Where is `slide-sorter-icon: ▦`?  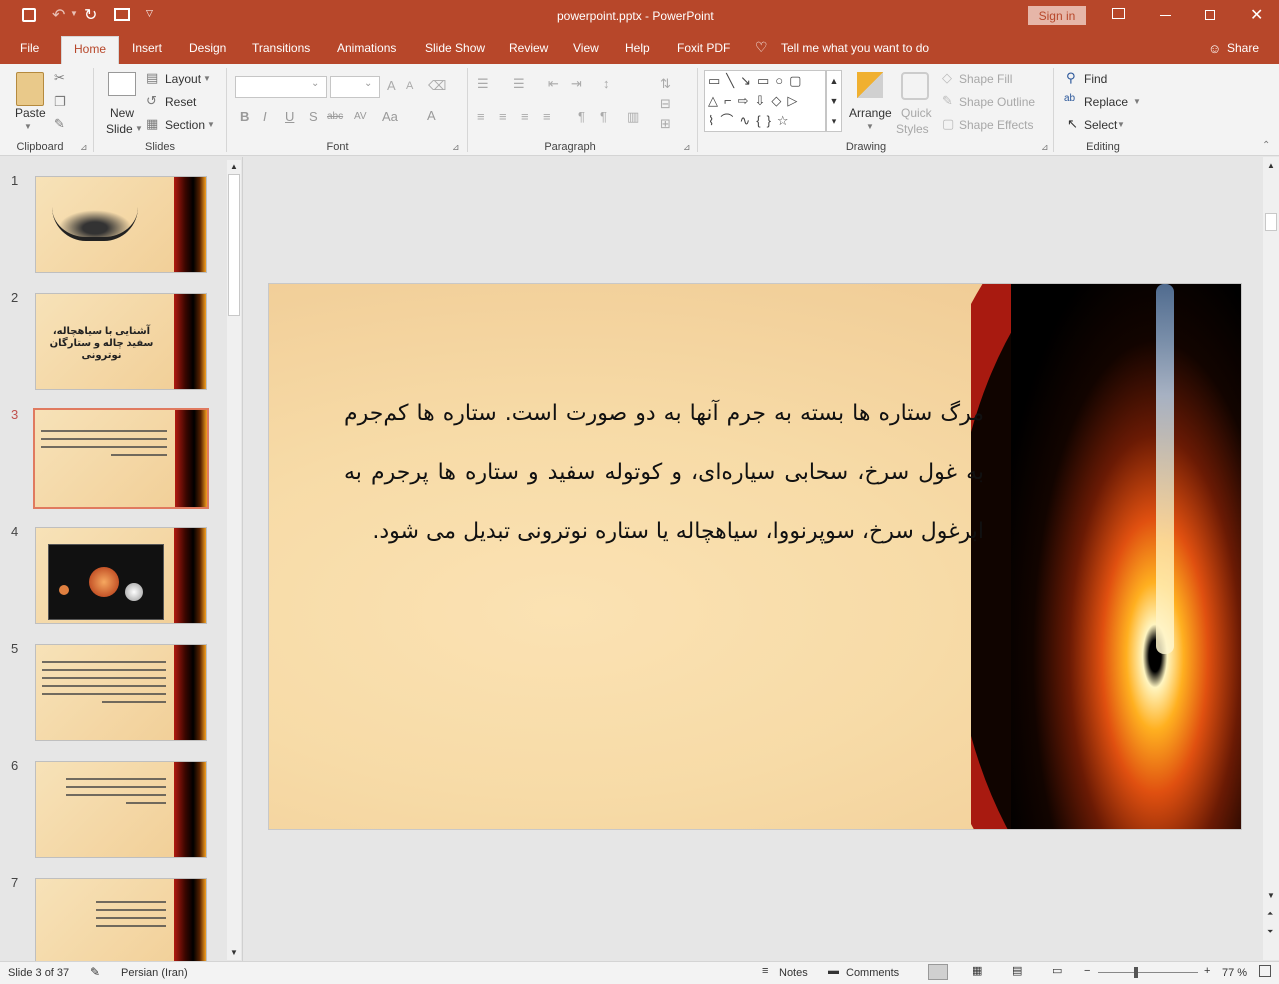
slide-sorter-icon: ▦ is located at coordinates (977, 970).